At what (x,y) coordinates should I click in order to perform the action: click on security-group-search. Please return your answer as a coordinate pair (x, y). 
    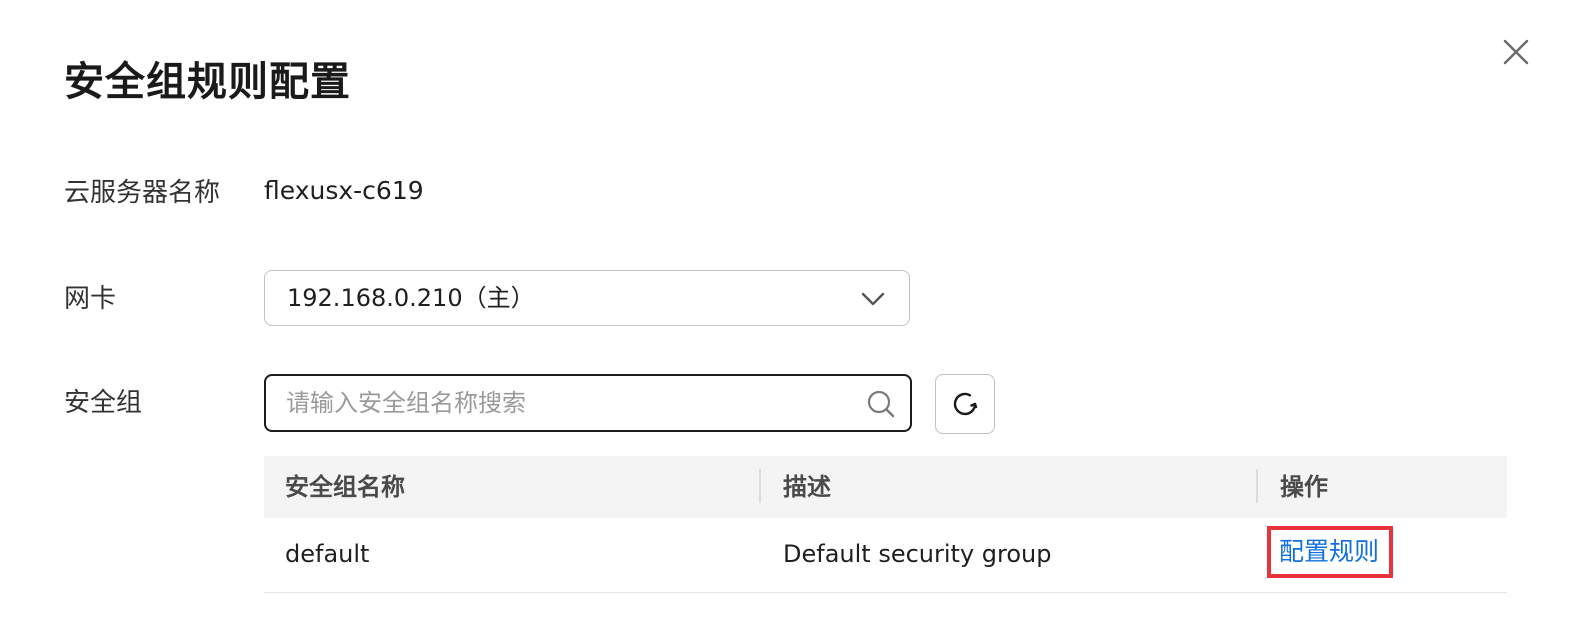
    Looking at the image, I should click on (588, 403).